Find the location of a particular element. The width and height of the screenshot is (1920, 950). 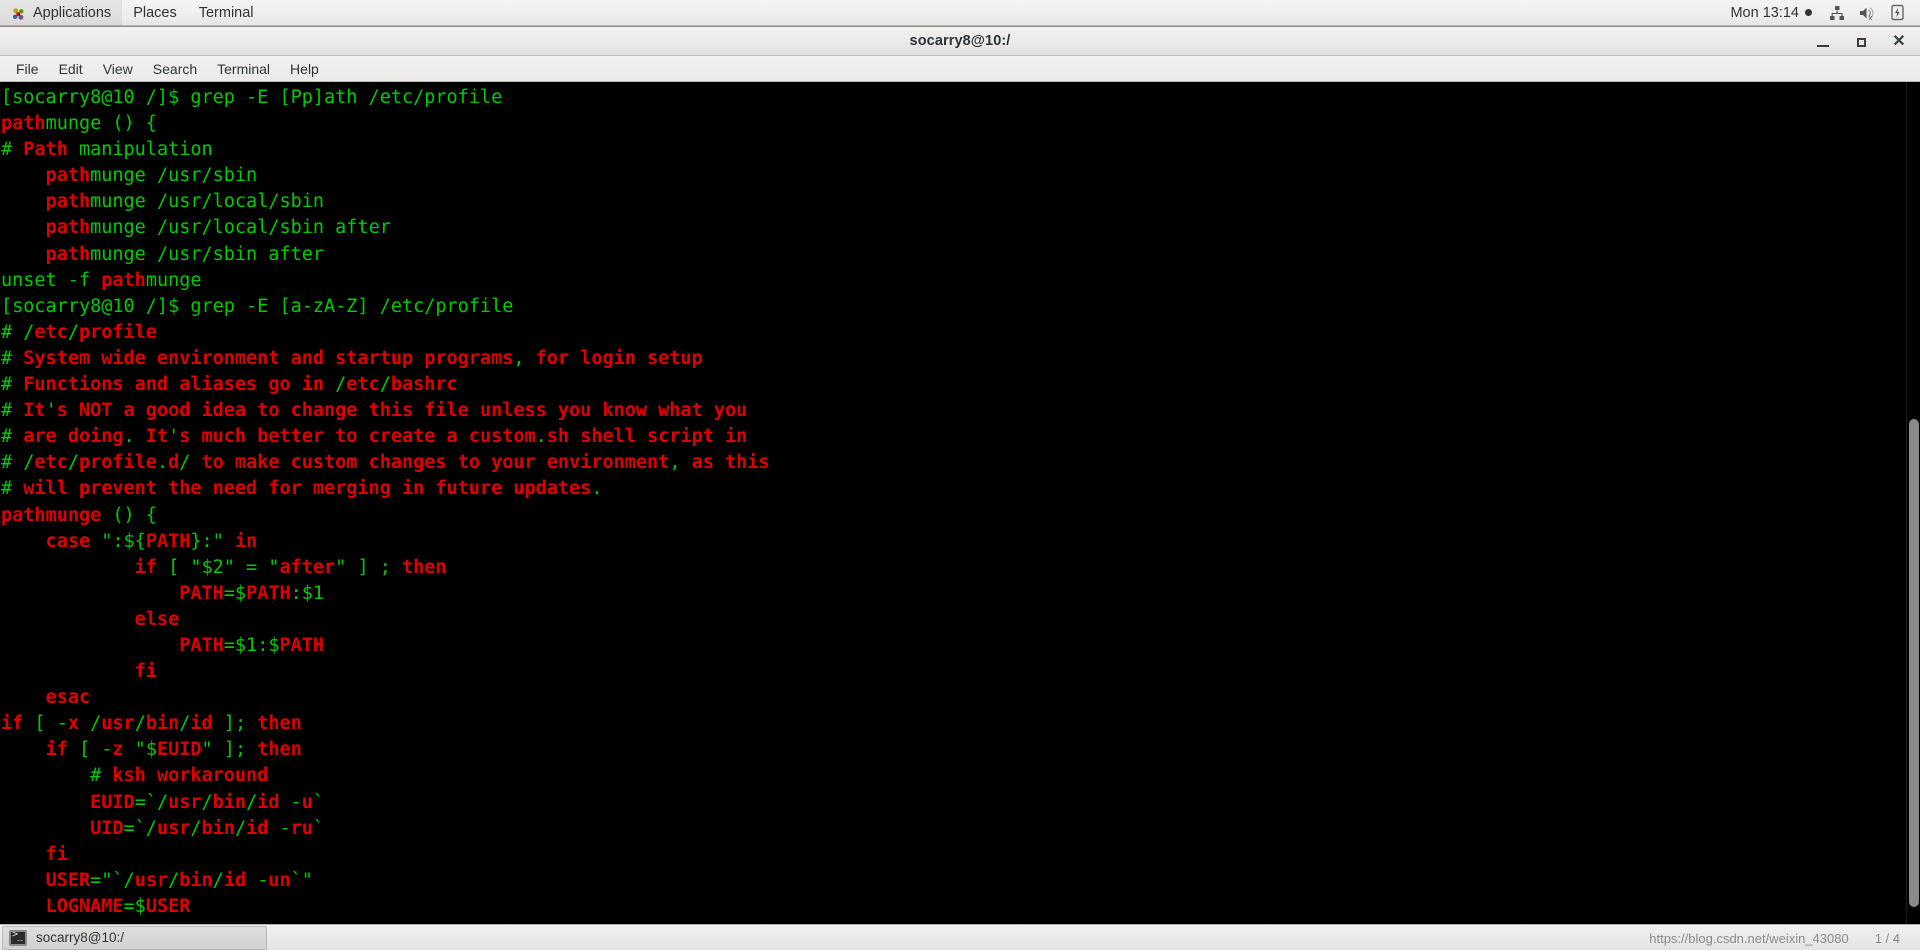

applications-menu: Applications is located at coordinates (61, 13).